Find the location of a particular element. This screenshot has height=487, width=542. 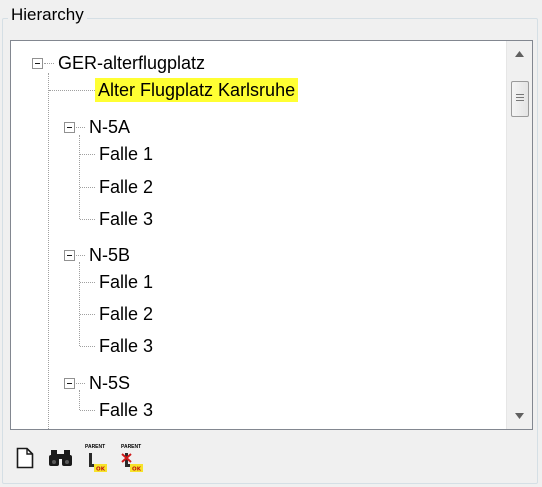

vertical-scrollbar is located at coordinates (519, 235).